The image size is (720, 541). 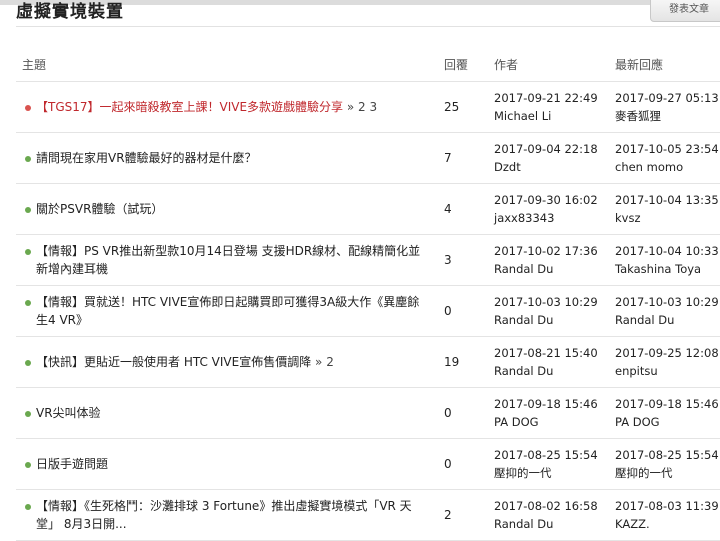 What do you see at coordinates (667, 506) in the screenshot?
I see `last-reply-date: 2017-08-03 11:39` at bounding box center [667, 506].